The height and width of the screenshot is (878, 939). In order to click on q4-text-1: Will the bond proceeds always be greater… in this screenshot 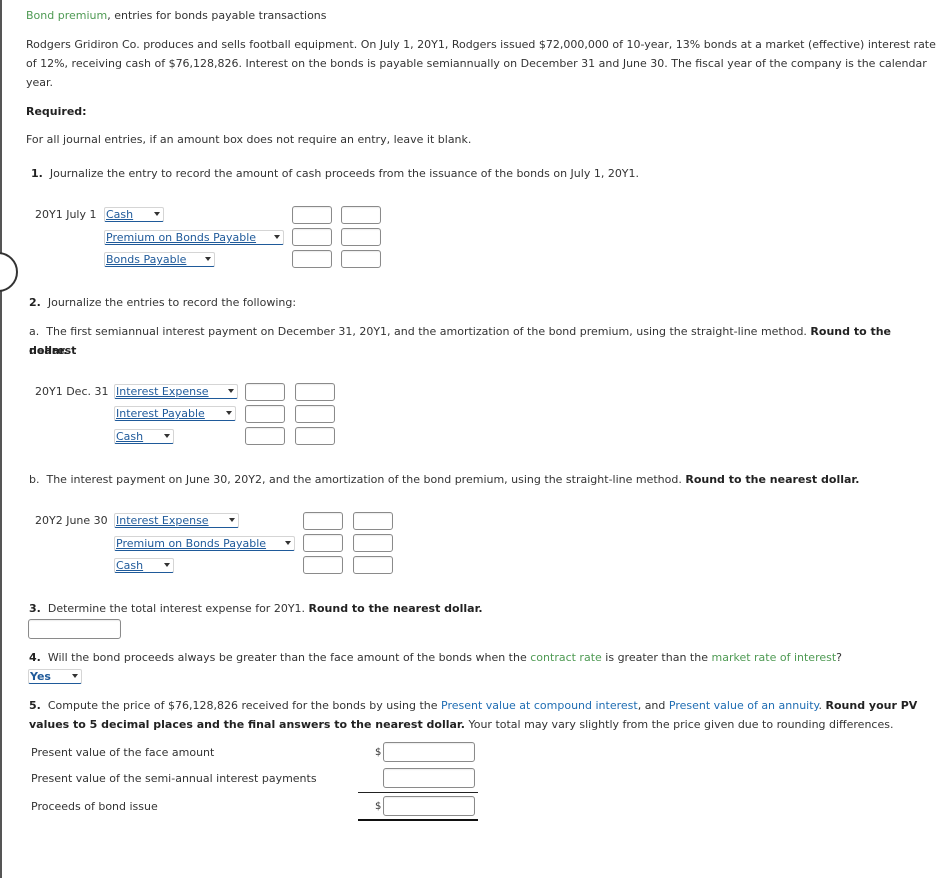, I will do `click(287, 657)`.